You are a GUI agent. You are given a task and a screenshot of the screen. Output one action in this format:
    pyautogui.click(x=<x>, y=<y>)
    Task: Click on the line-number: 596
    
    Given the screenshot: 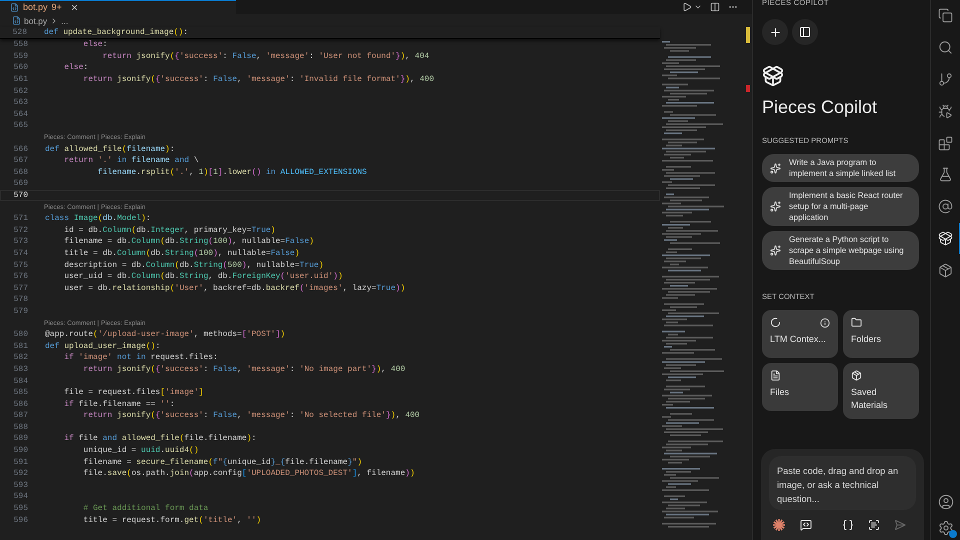 What is the action you would take?
    pyautogui.click(x=20, y=520)
    